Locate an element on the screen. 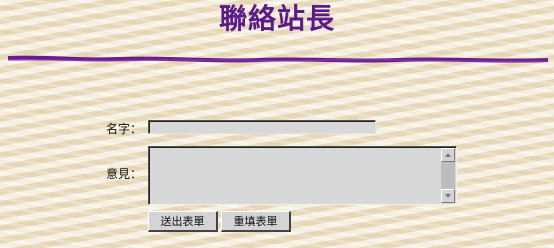  opinion-textarea is located at coordinates (302, 175).